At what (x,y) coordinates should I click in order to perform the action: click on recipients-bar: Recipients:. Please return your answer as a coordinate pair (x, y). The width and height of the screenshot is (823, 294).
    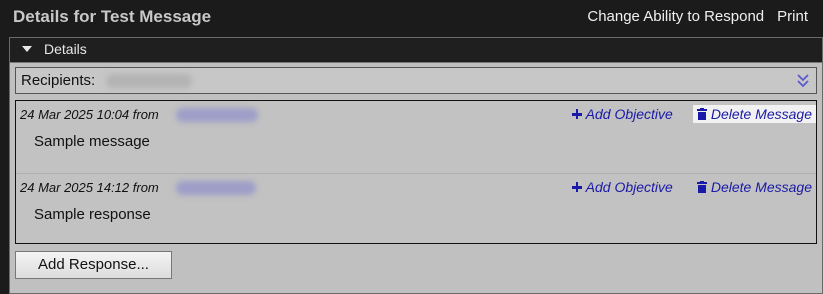
    Looking at the image, I should click on (416, 80).